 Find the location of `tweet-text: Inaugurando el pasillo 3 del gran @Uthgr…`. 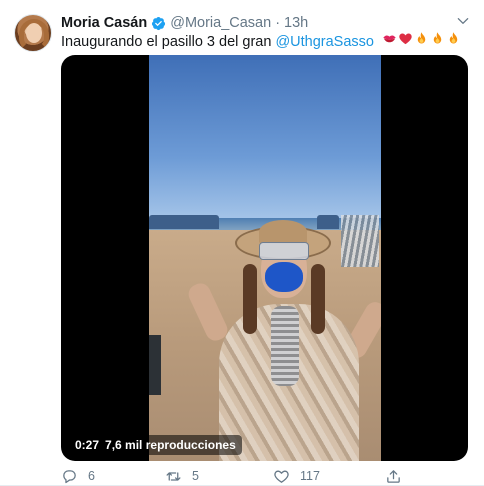

tweet-text: Inaugurando el pasillo 3 del gran @Uthgr… is located at coordinates (261, 41).